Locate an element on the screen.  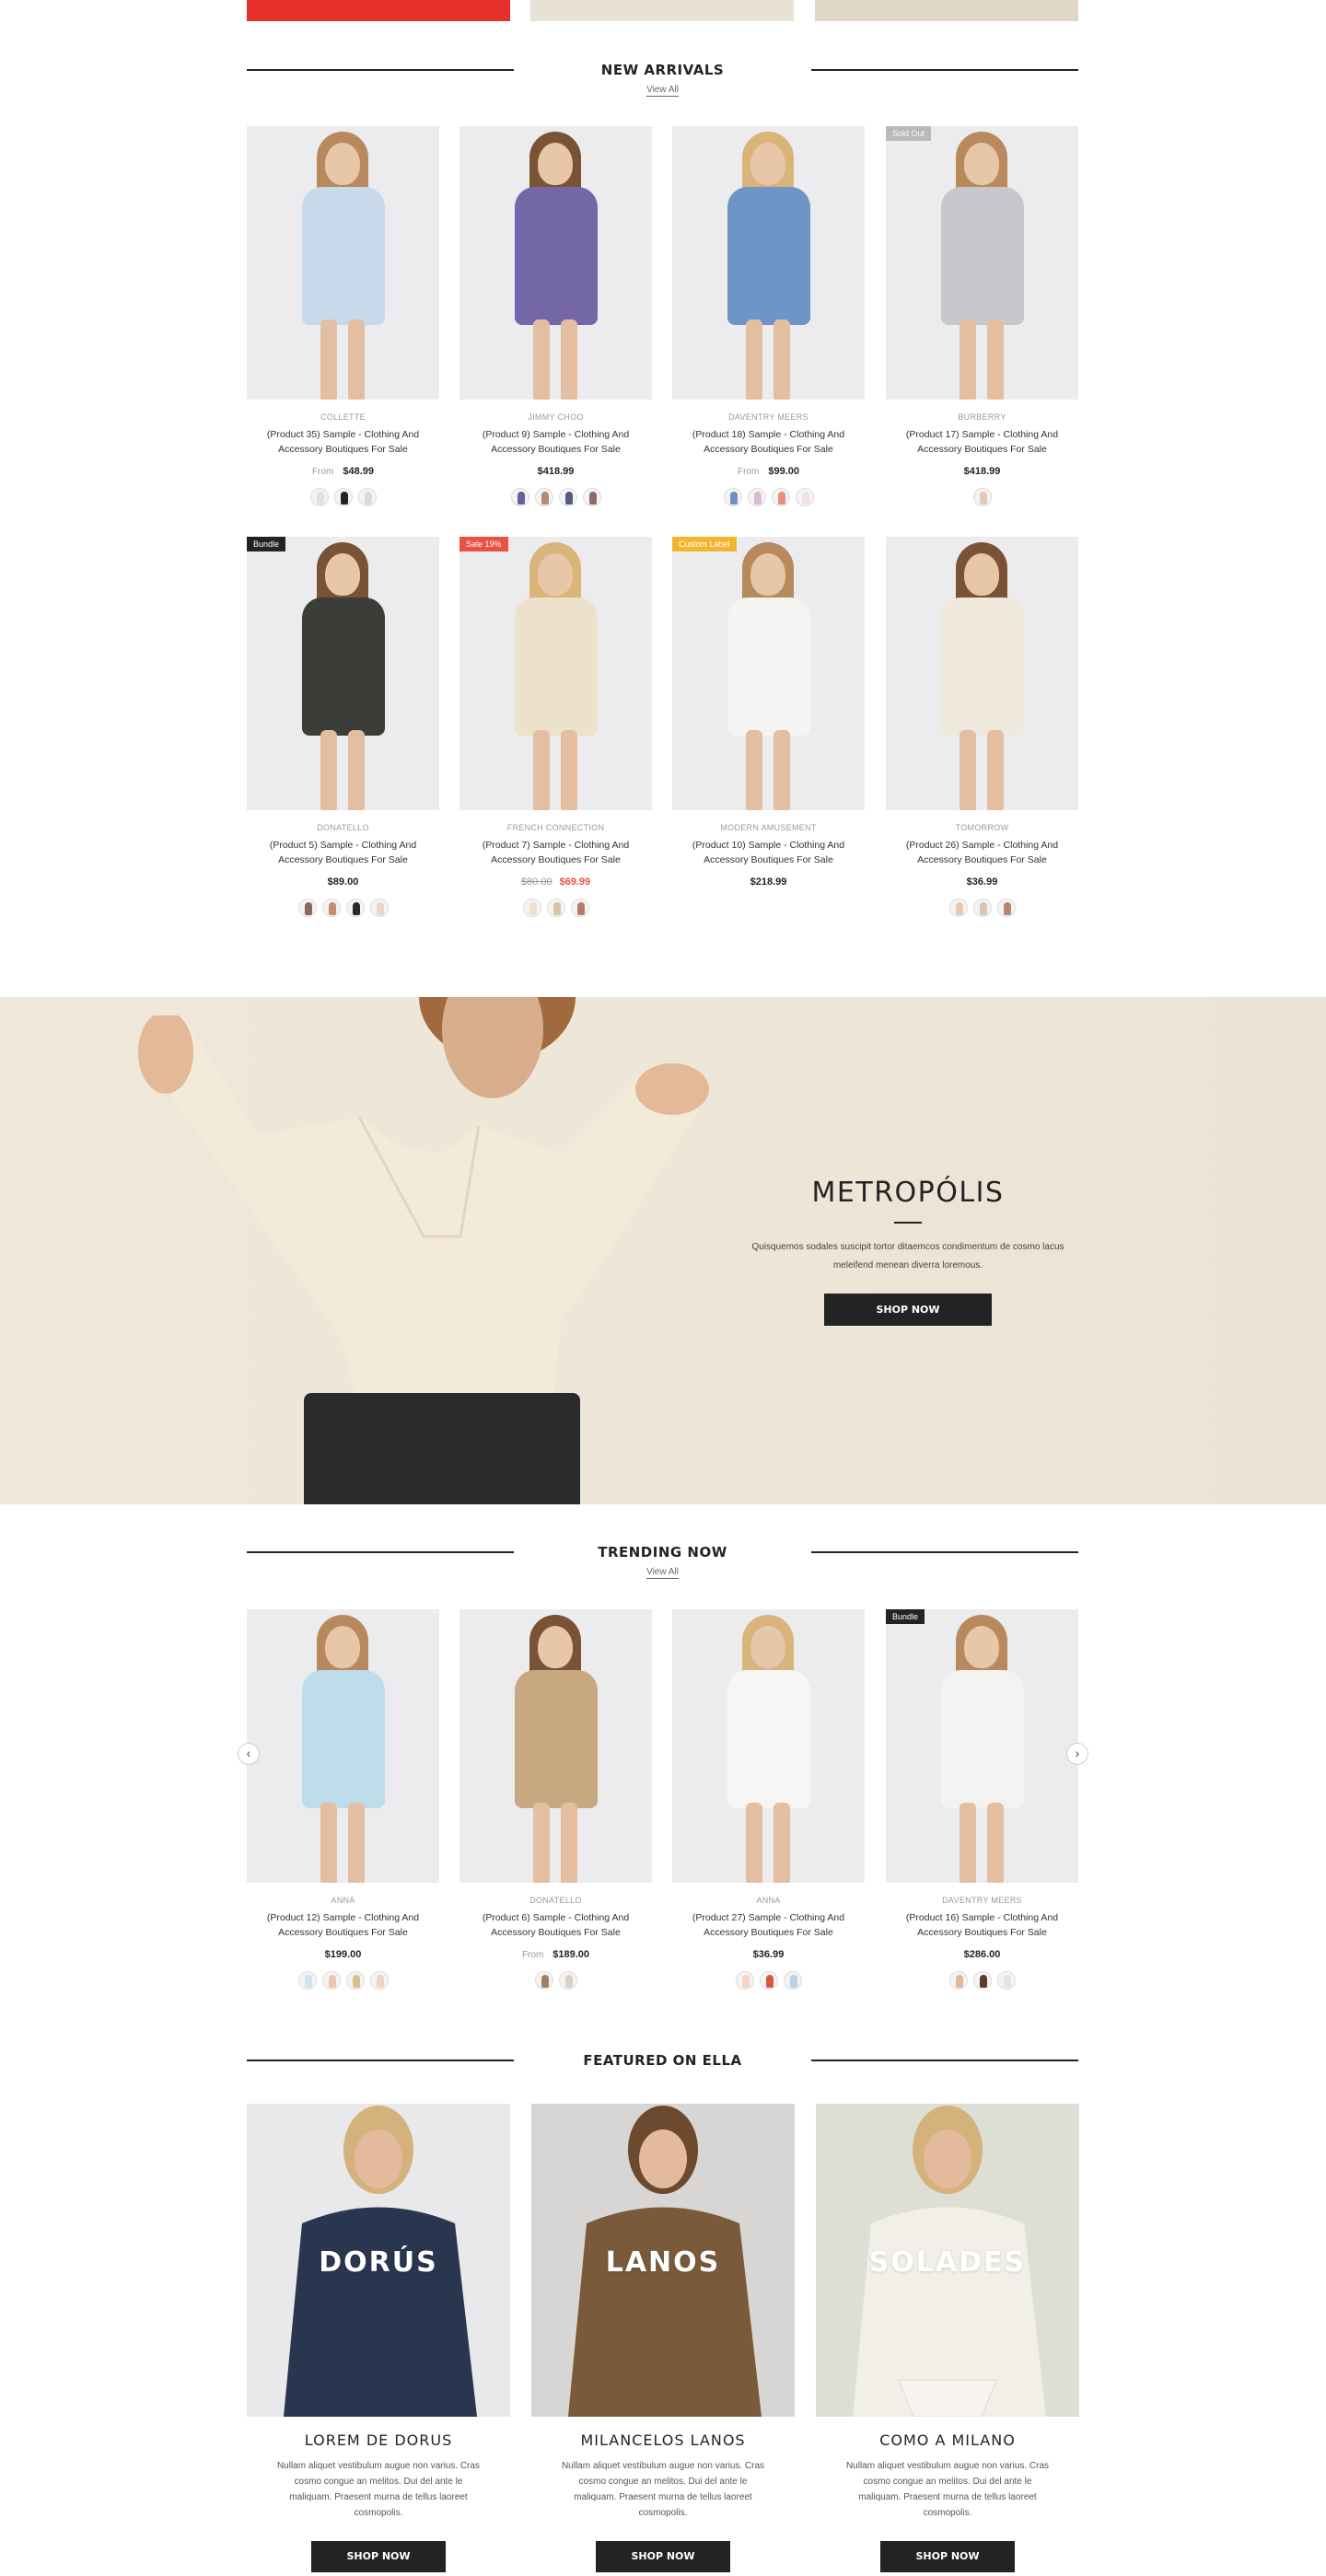
product-vendor: TOMORROW is located at coordinates (982, 827).